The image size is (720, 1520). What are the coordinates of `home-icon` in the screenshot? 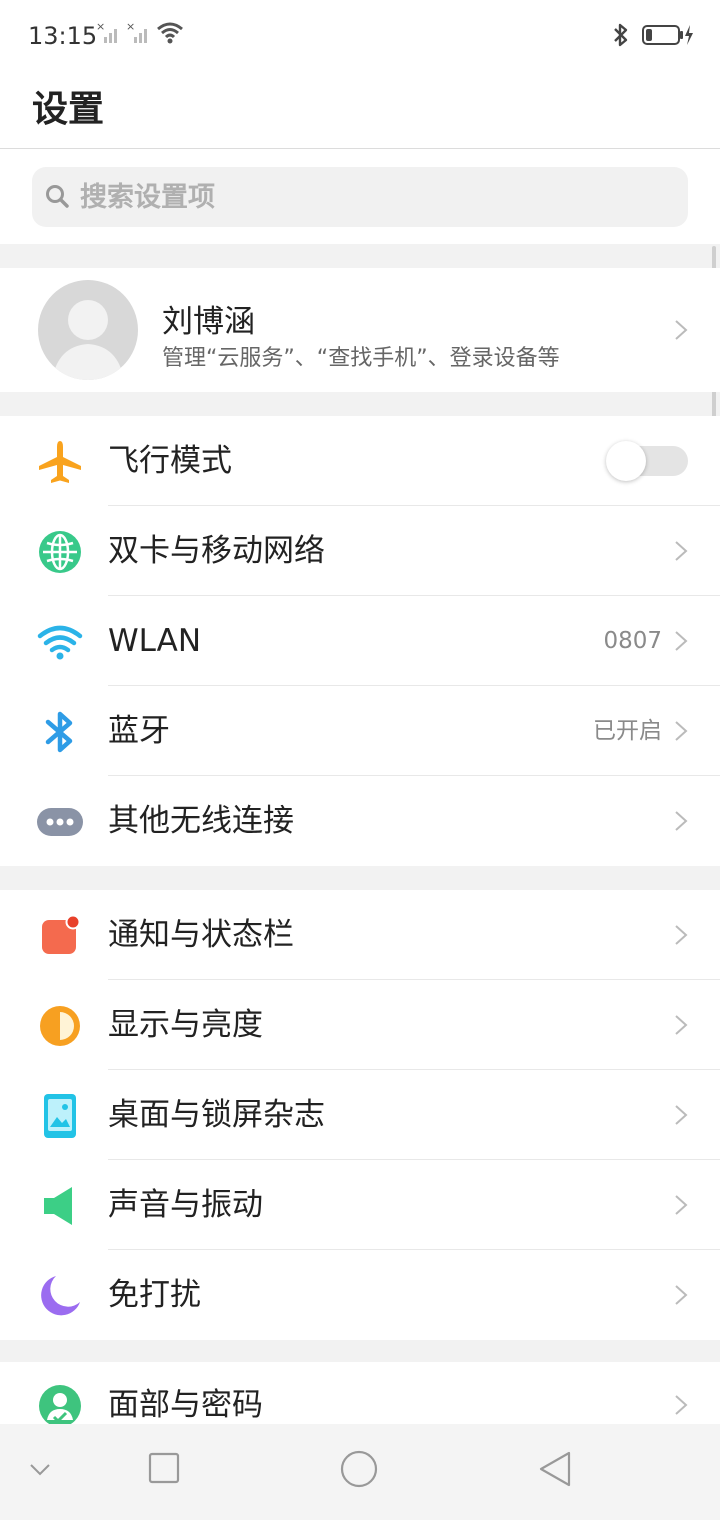 It's located at (359, 1469).